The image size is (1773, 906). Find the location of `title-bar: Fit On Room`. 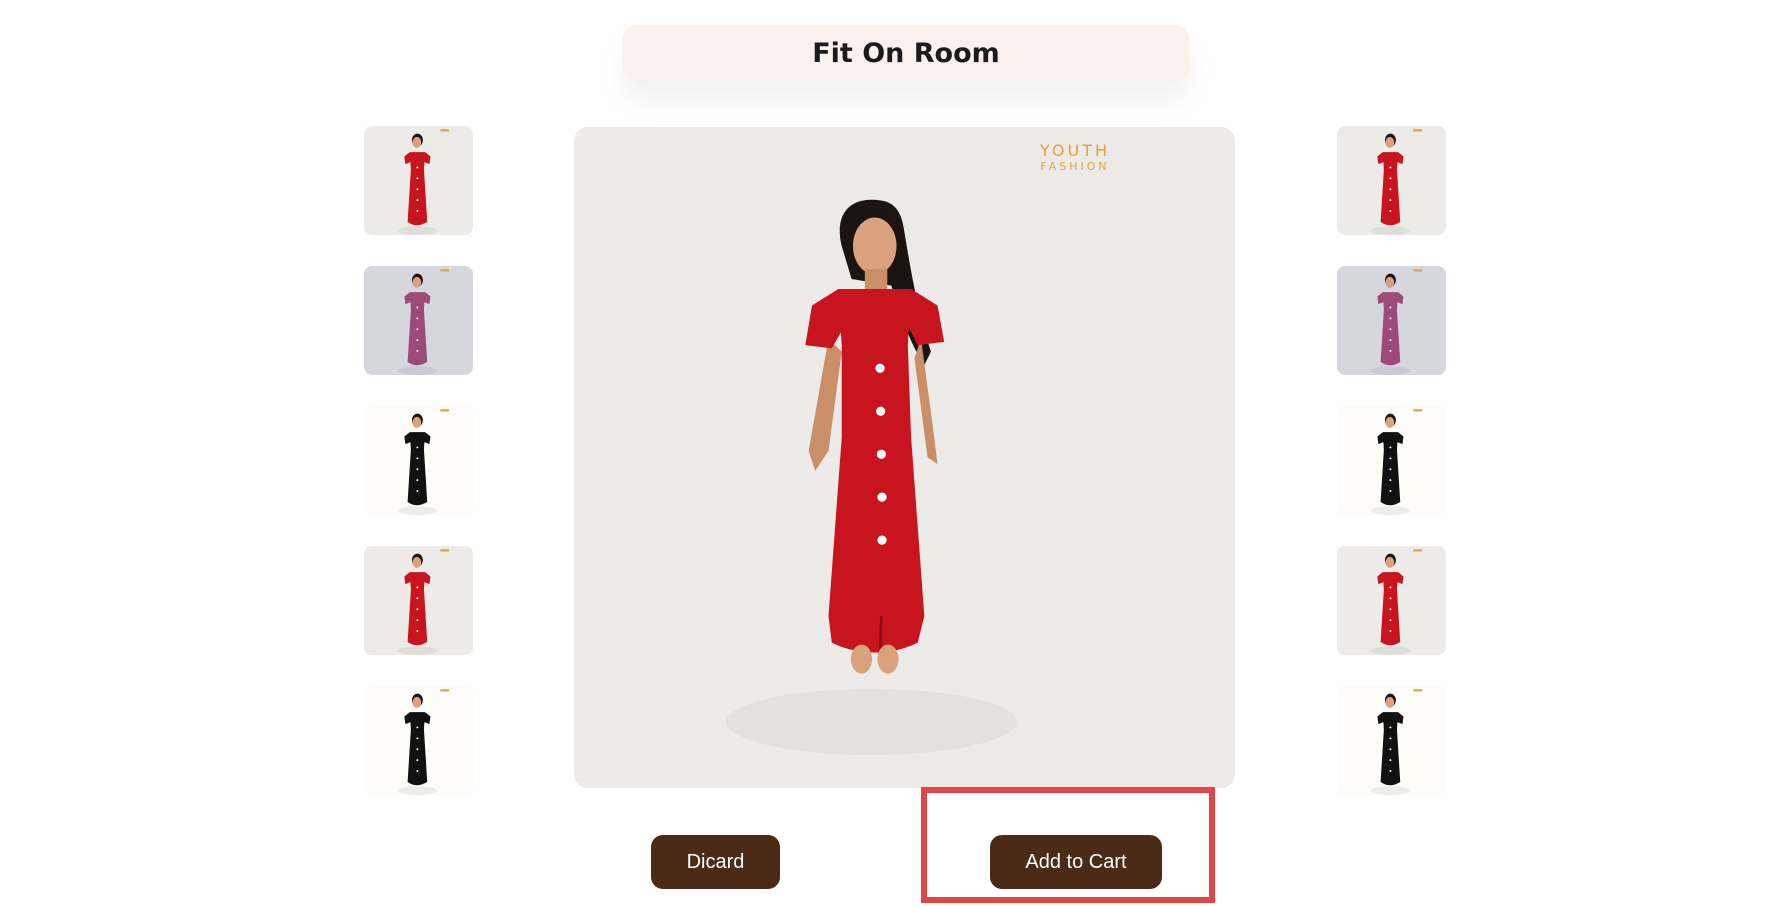

title-bar: Fit On Room is located at coordinates (906, 53).